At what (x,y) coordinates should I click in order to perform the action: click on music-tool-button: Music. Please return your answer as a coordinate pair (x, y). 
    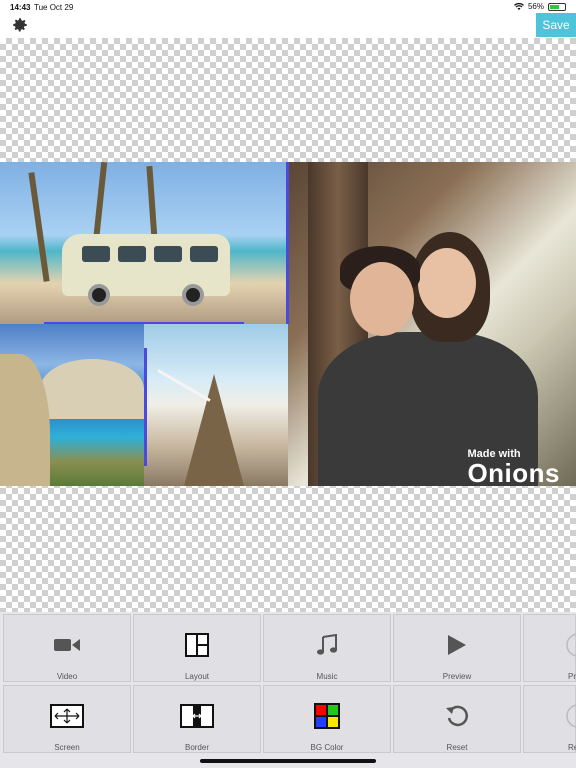
    Looking at the image, I should click on (327, 648).